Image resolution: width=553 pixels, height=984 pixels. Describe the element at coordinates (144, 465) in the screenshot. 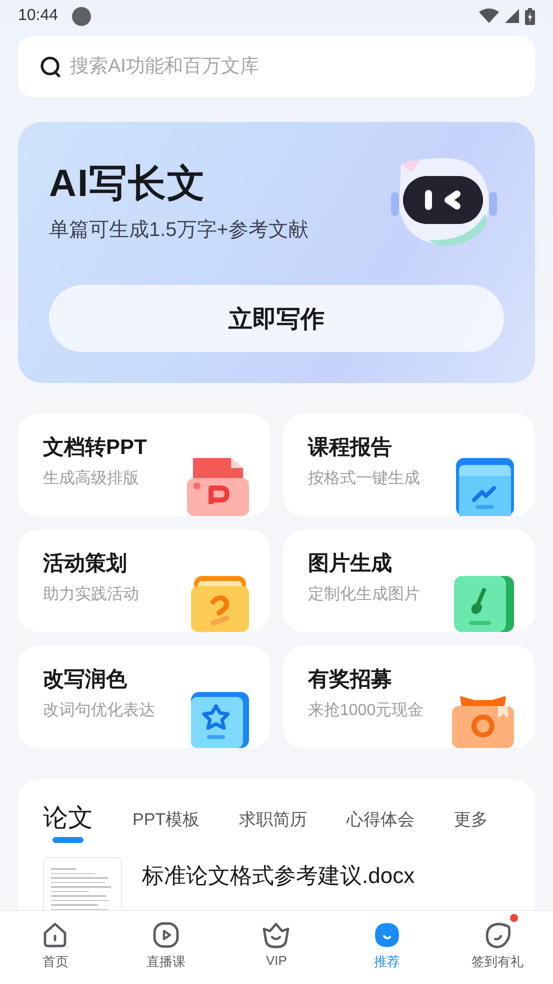

I see `tool-card: 文档转PPT 生成高级排版` at that location.